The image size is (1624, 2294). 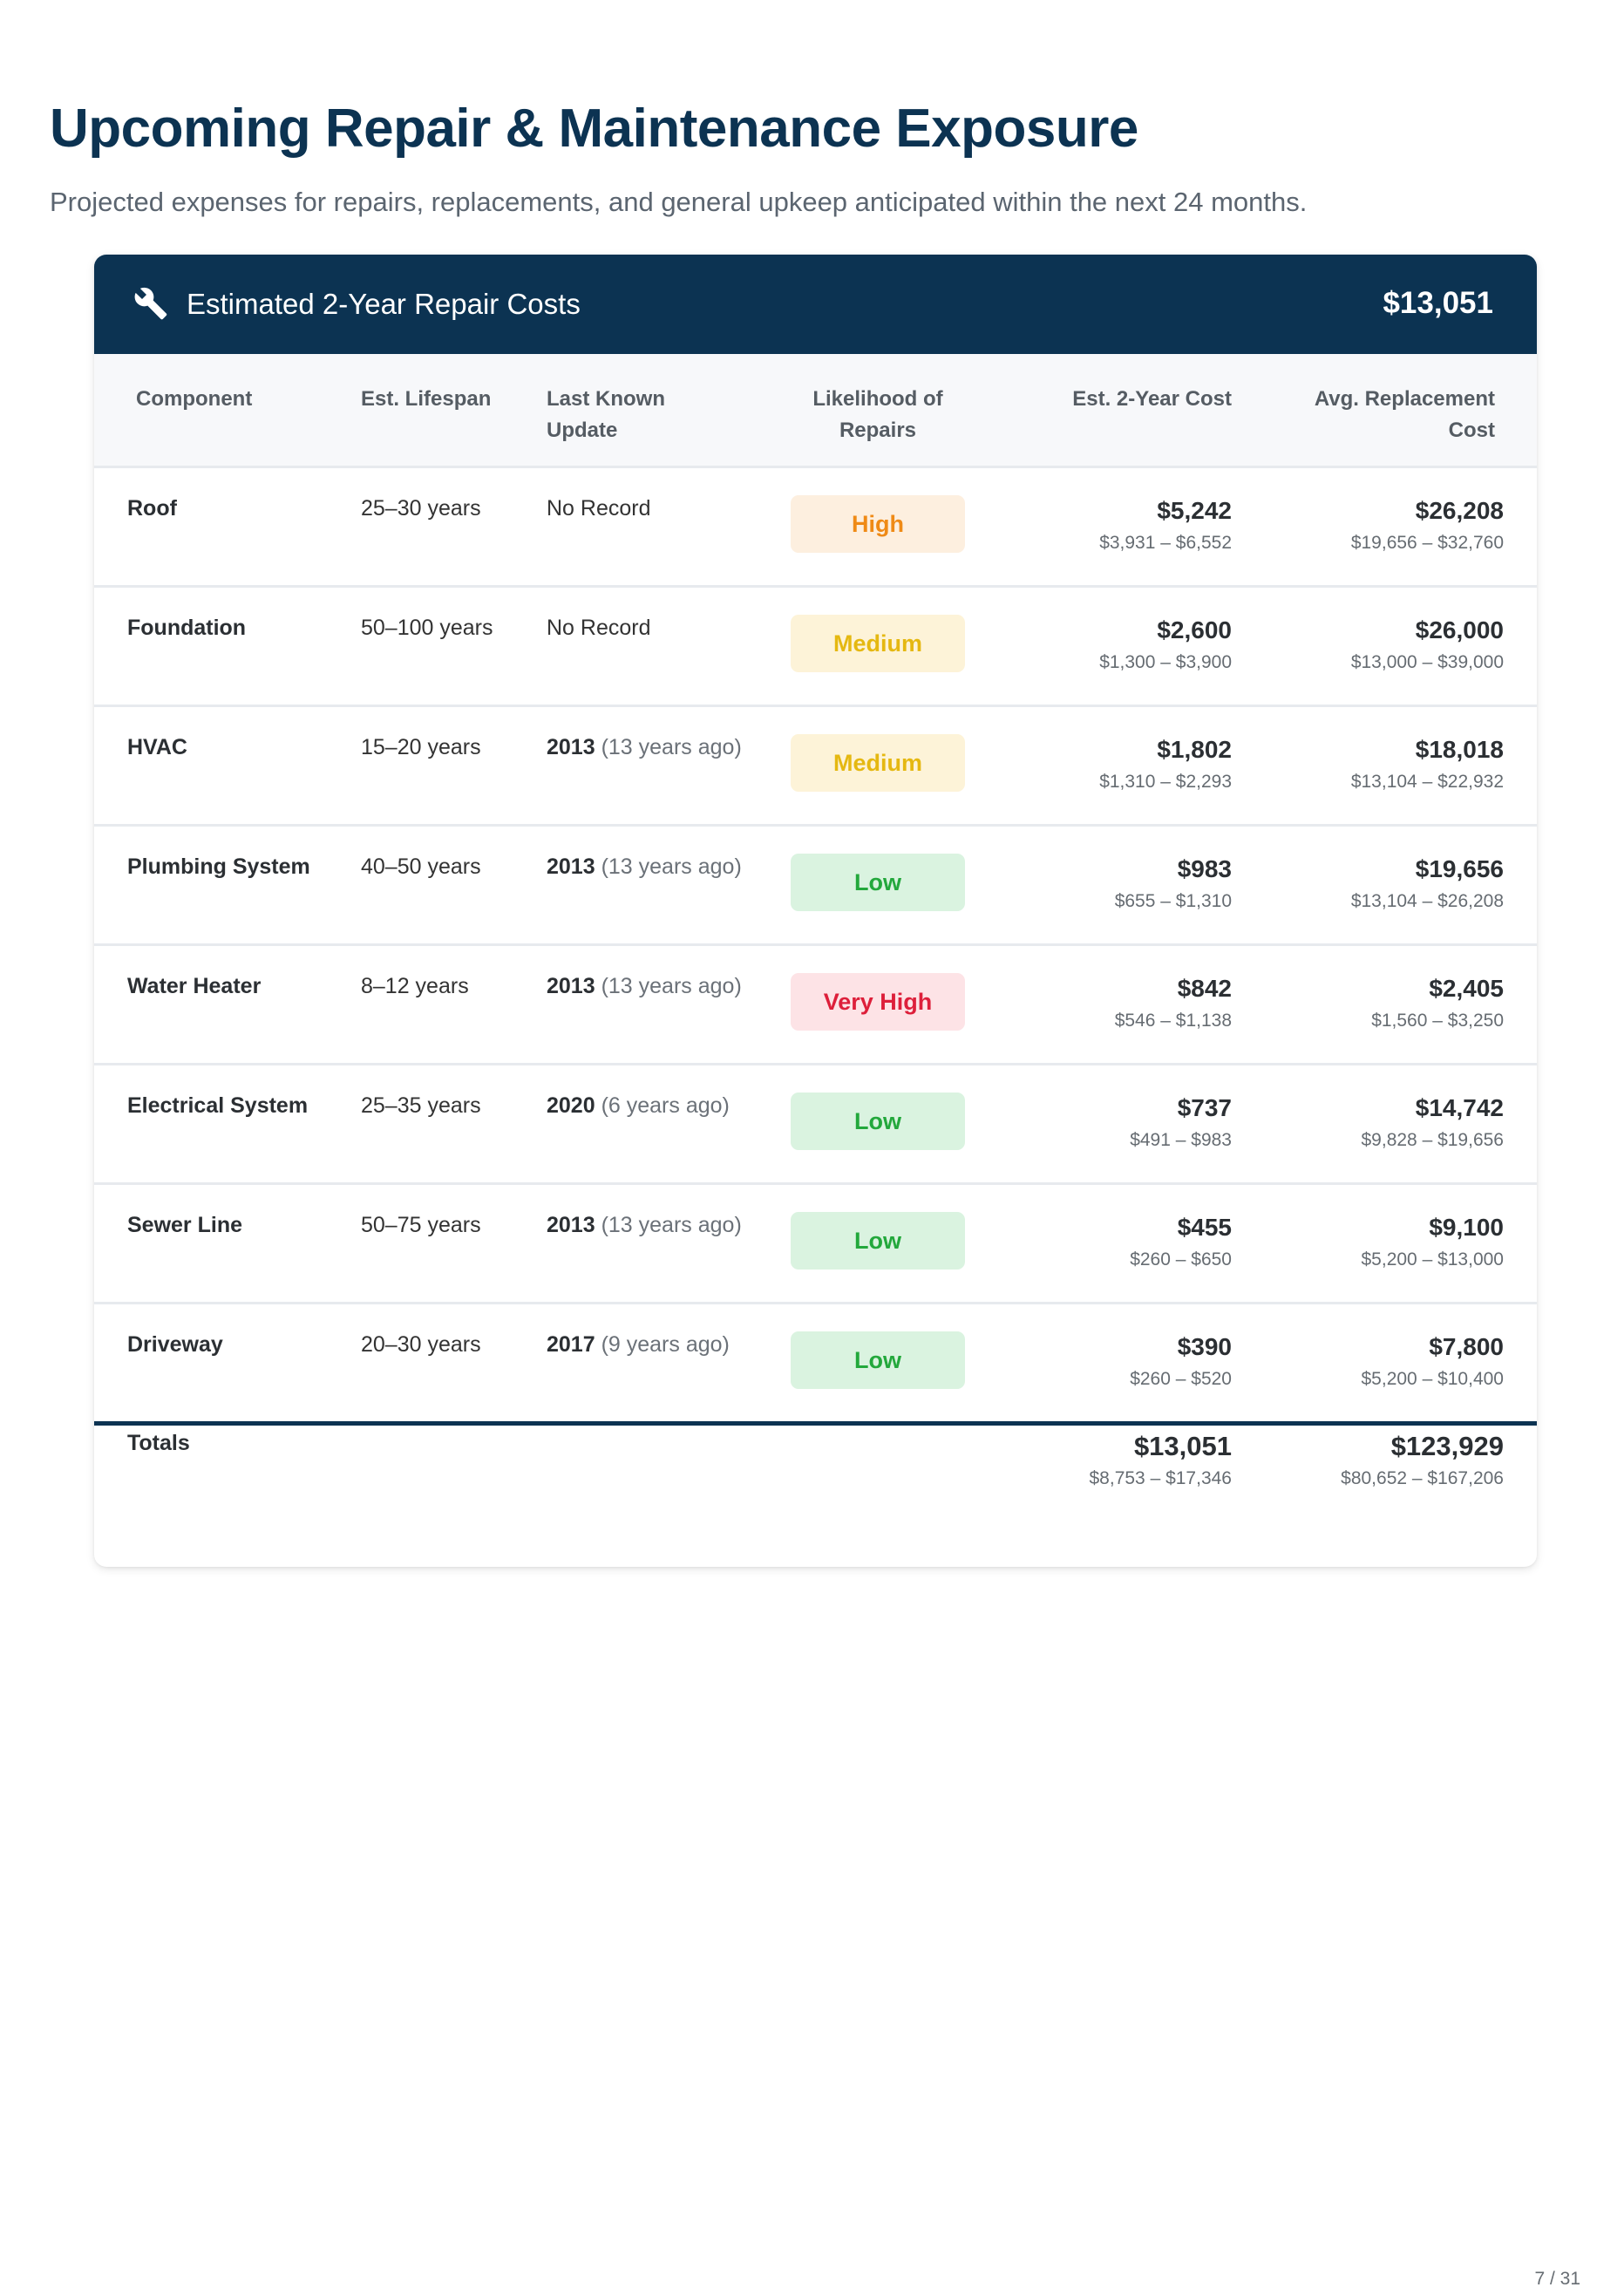 What do you see at coordinates (1194, 629) in the screenshot?
I see `cost-value: $2,600` at bounding box center [1194, 629].